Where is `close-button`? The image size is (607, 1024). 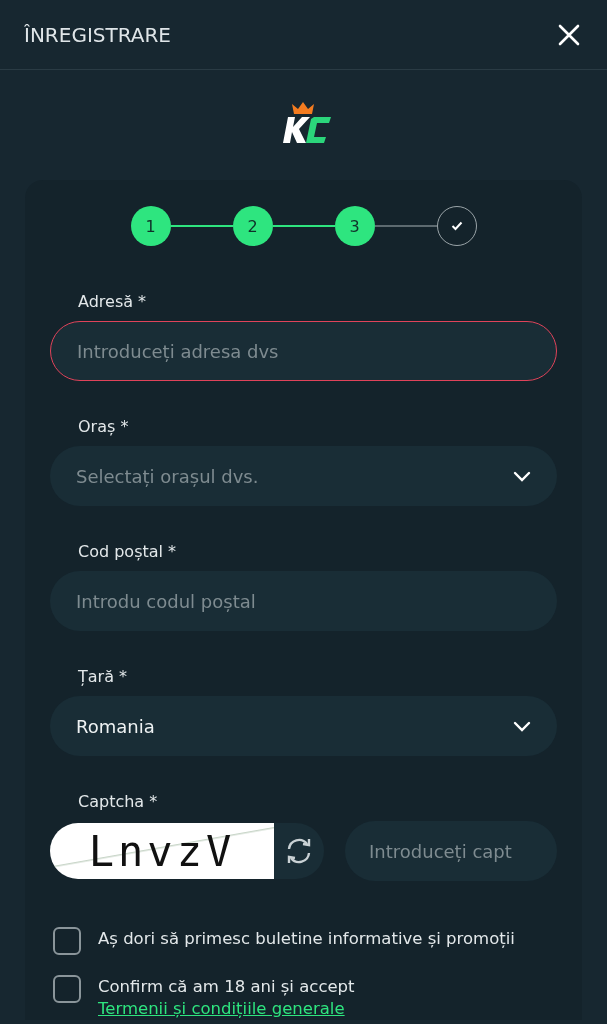 close-button is located at coordinates (569, 34).